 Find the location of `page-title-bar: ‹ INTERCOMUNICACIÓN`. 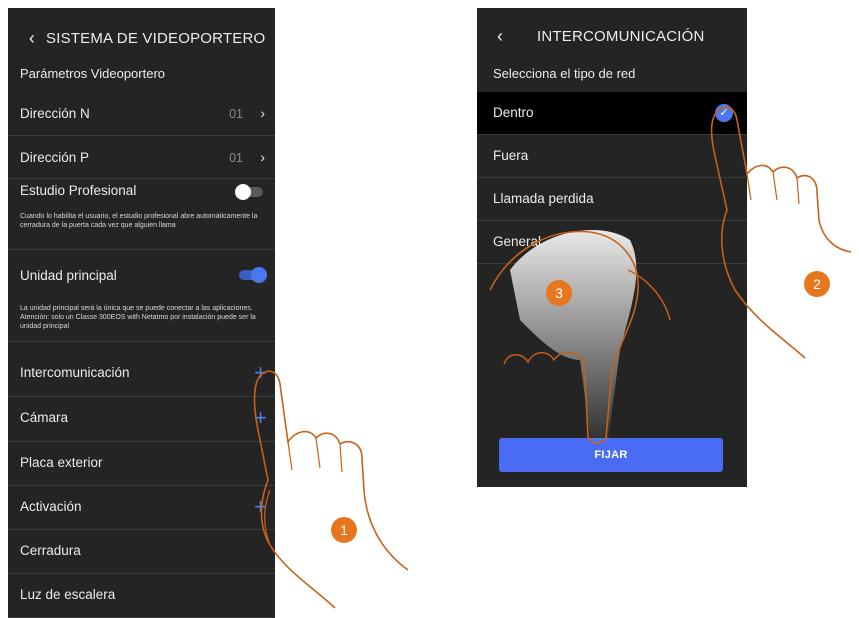

page-title-bar: ‹ INTERCOMUNICACIÓN is located at coordinates (612, 36).